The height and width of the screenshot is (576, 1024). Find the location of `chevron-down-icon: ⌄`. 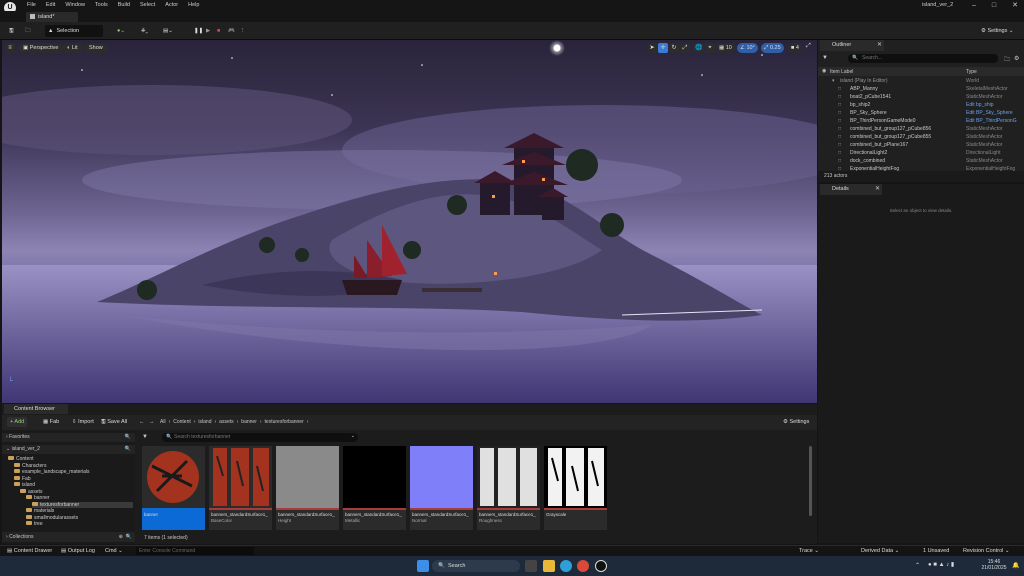

chevron-down-icon: ⌄ is located at coordinates (353, 436).